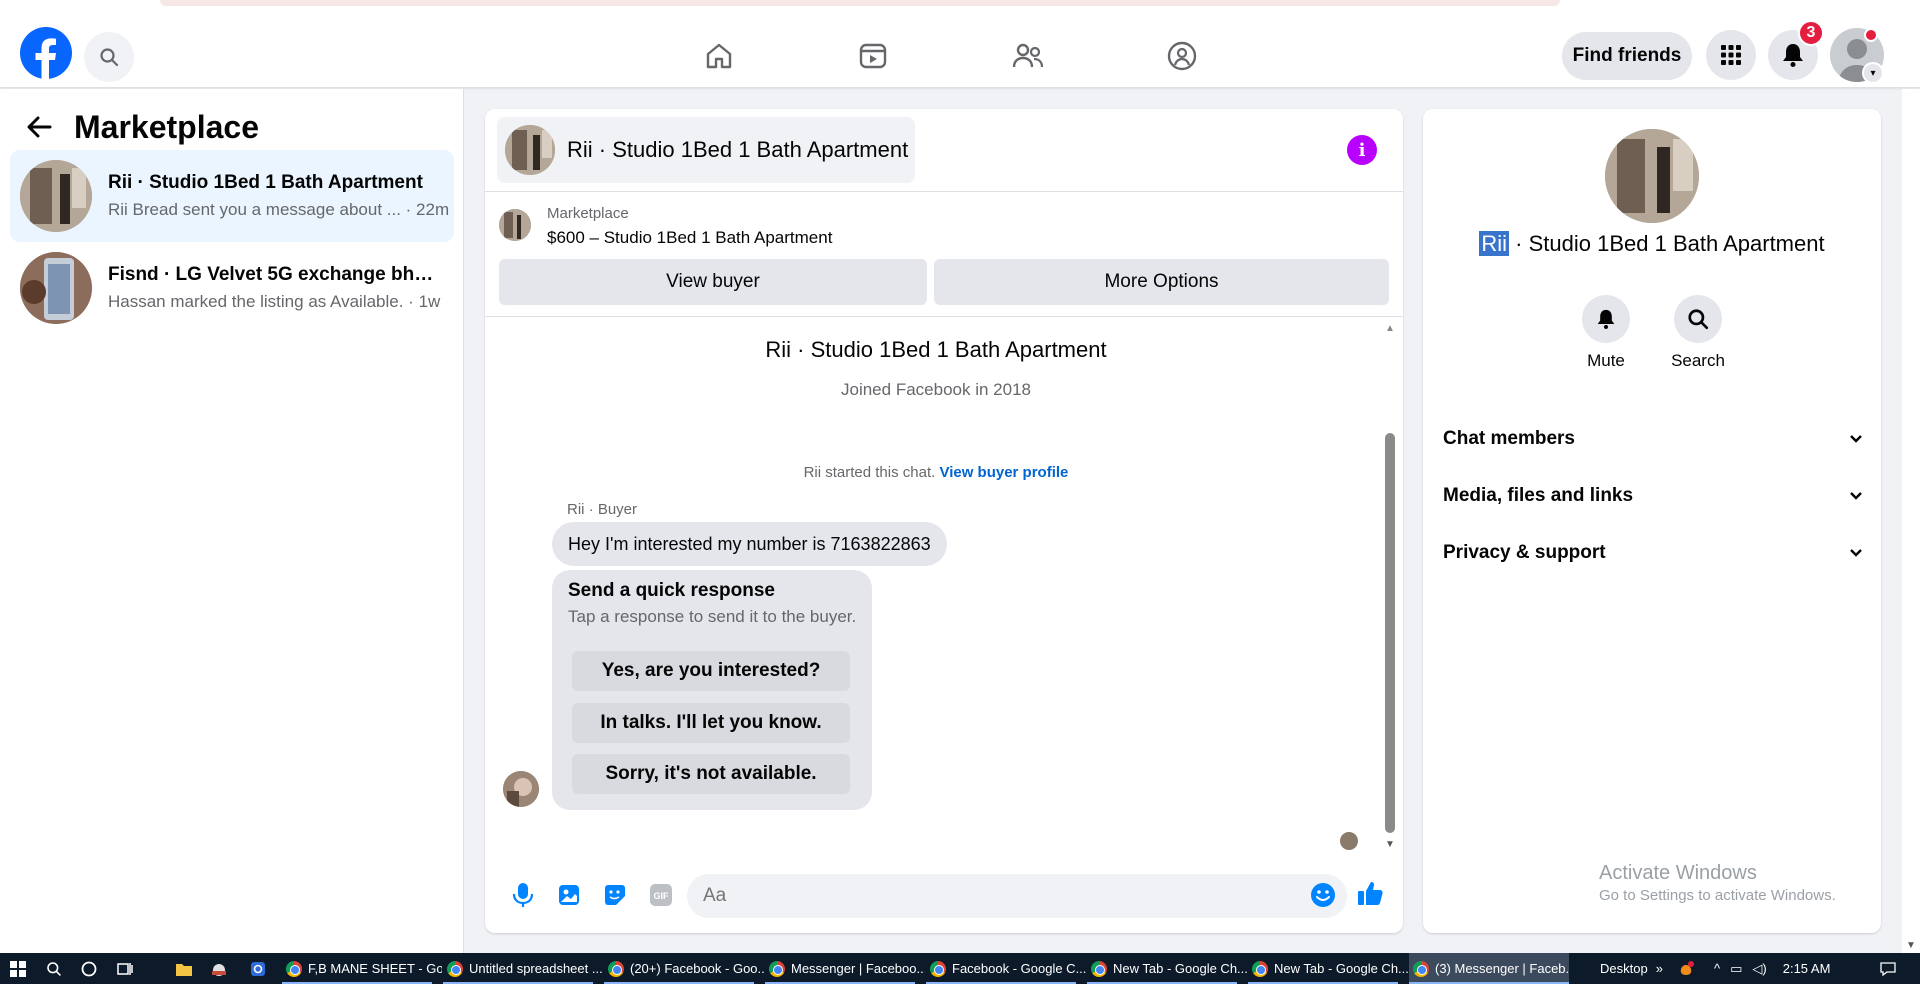 The width and height of the screenshot is (1920, 984). I want to click on search-button: Search, so click(1698, 333).